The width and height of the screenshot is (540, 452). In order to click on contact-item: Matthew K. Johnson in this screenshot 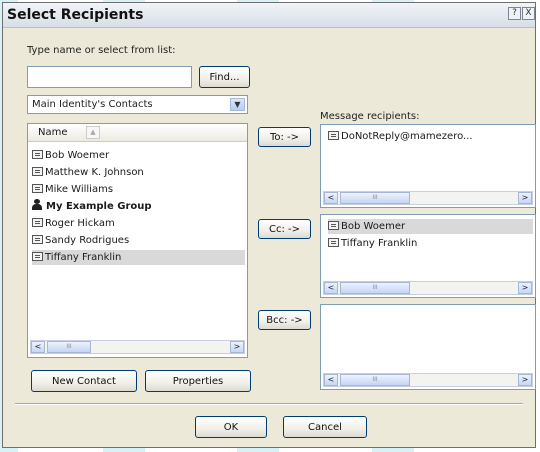, I will do `click(138, 172)`.